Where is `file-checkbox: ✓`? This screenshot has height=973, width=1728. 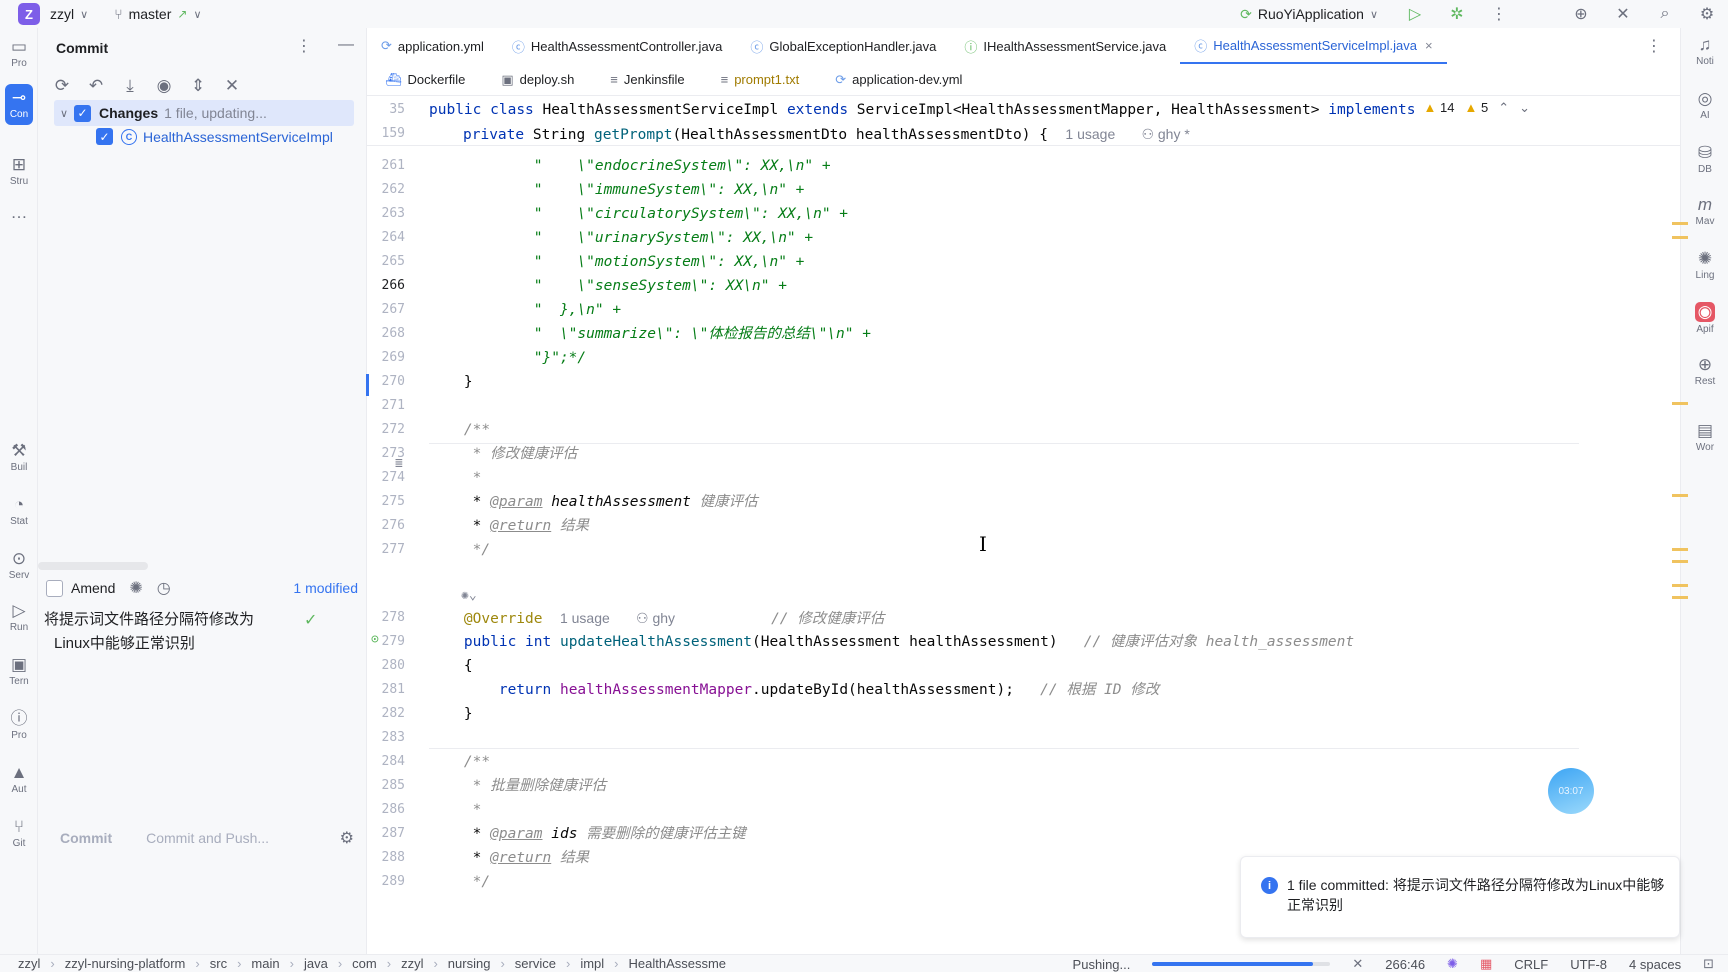 file-checkbox: ✓ is located at coordinates (104, 136).